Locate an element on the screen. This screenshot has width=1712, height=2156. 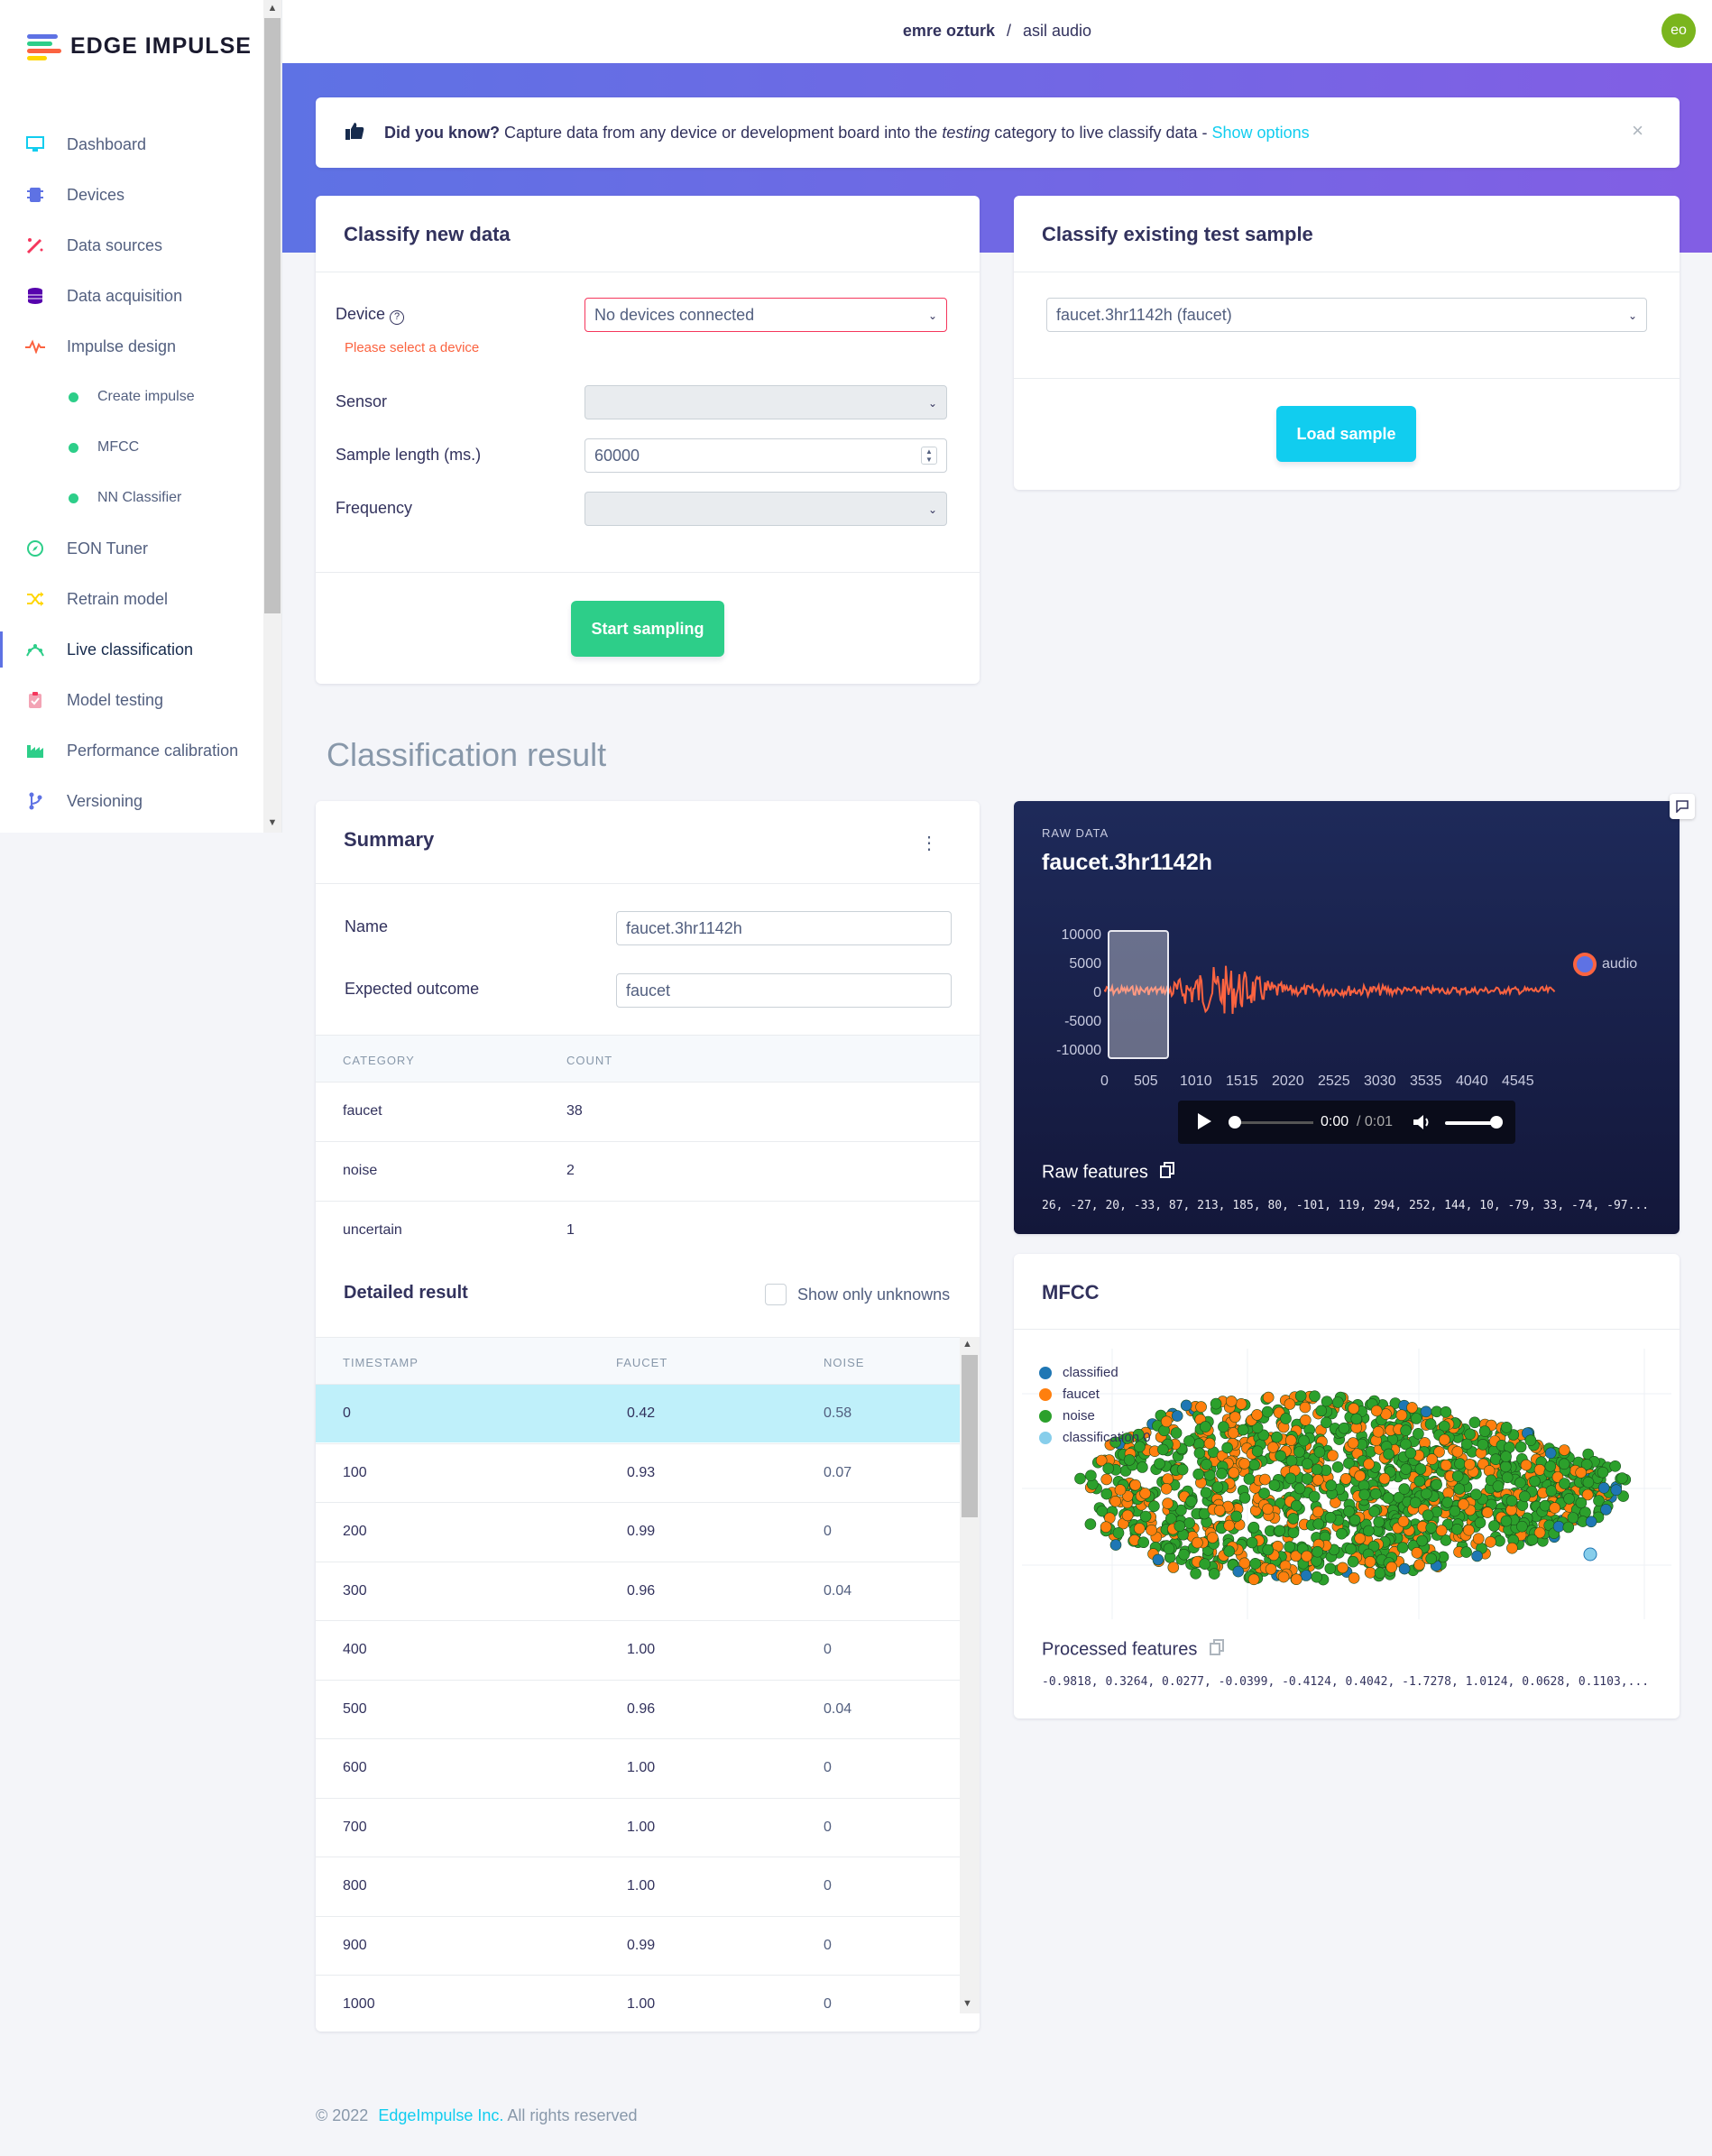
sidebar-item-live-classification: Live classification is located at coordinates (132, 649).